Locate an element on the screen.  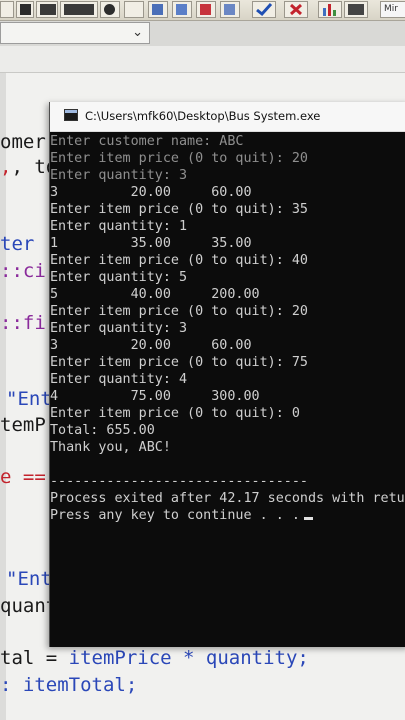
code-fragment: tal = itemPrice * quantity; is located at coordinates (154, 658).